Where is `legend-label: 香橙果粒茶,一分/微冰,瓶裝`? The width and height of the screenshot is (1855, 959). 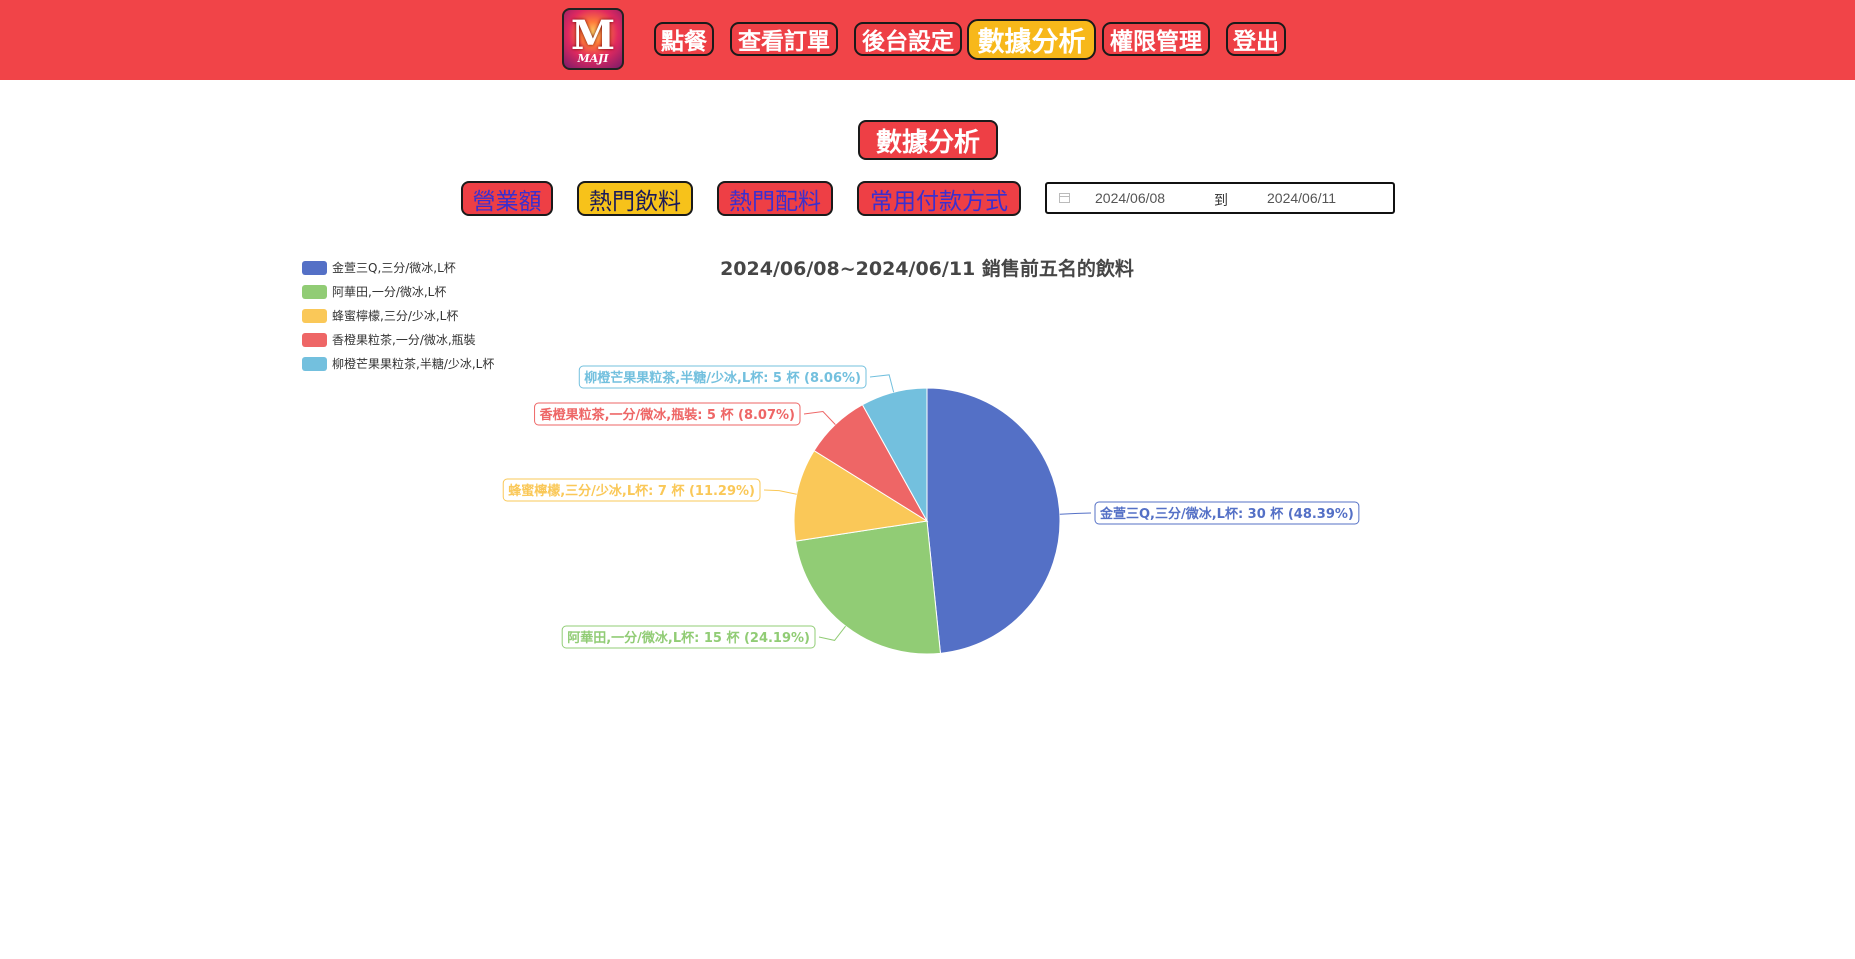 legend-label: 香橙果粒茶,一分/微冰,瓶裝 is located at coordinates (404, 339).